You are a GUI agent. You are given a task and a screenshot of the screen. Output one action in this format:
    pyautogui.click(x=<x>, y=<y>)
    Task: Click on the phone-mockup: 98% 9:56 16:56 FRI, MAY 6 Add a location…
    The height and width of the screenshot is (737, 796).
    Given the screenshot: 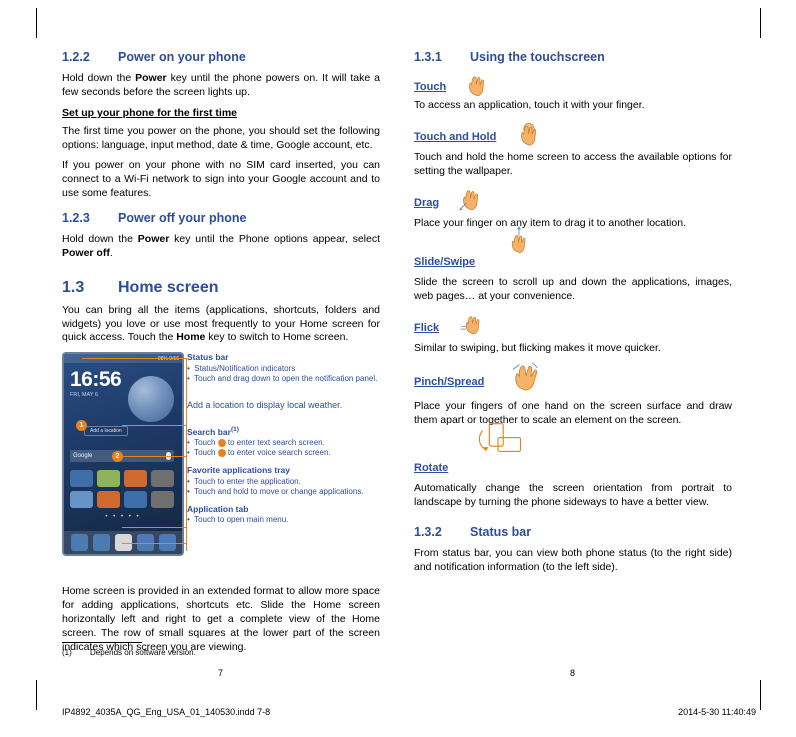 What is the action you would take?
    pyautogui.click(x=123, y=454)
    